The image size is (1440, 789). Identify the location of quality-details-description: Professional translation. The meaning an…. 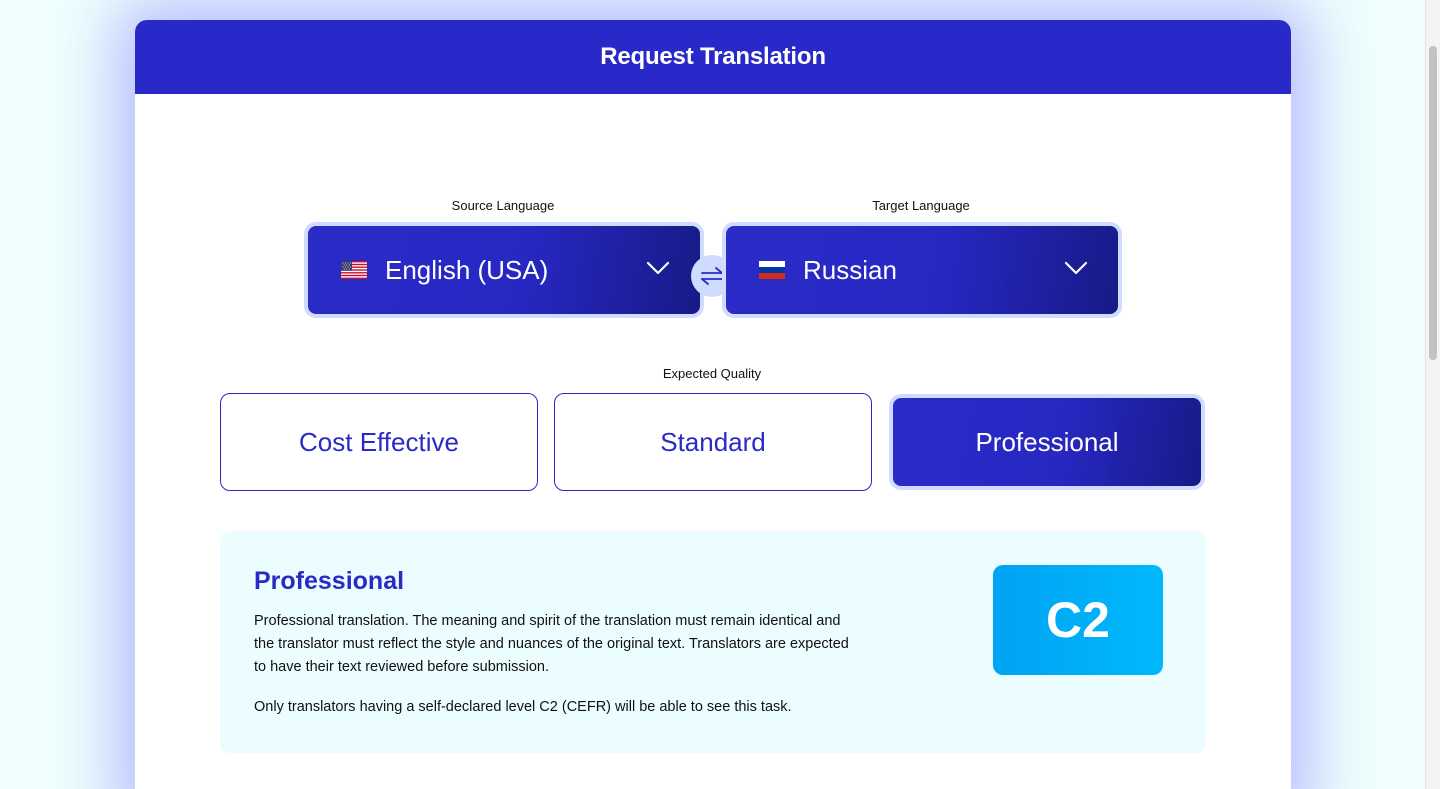
(551, 644).